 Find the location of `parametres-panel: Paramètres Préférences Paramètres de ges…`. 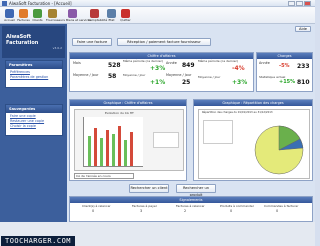

parametres-panel: Paramètres Préférences Paramètres de ges… is located at coordinates (34, 74).